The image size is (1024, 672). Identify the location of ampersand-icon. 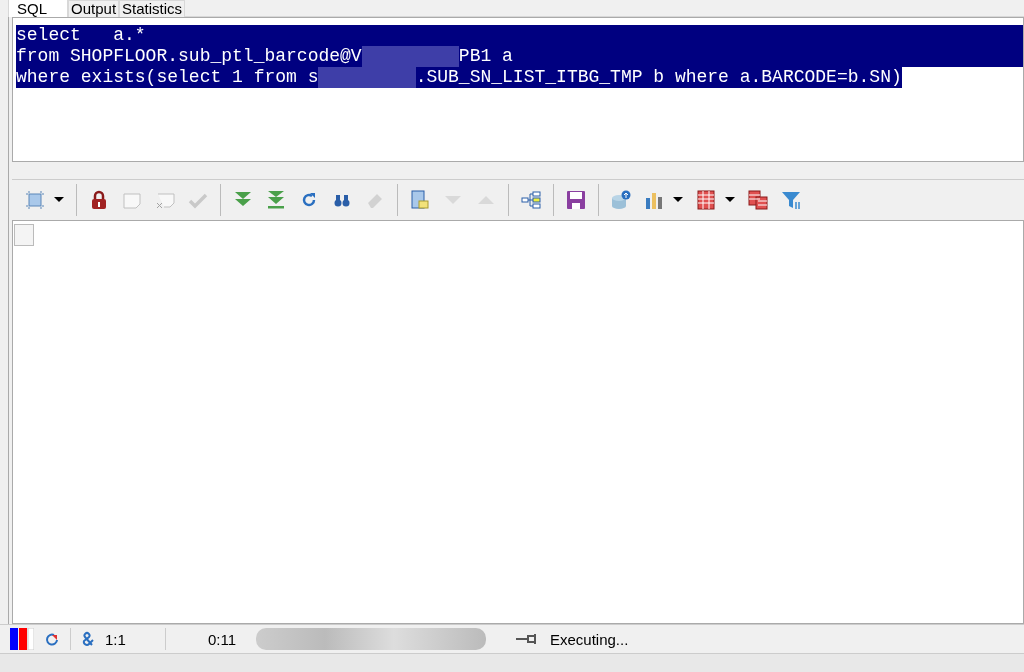
(88, 639).